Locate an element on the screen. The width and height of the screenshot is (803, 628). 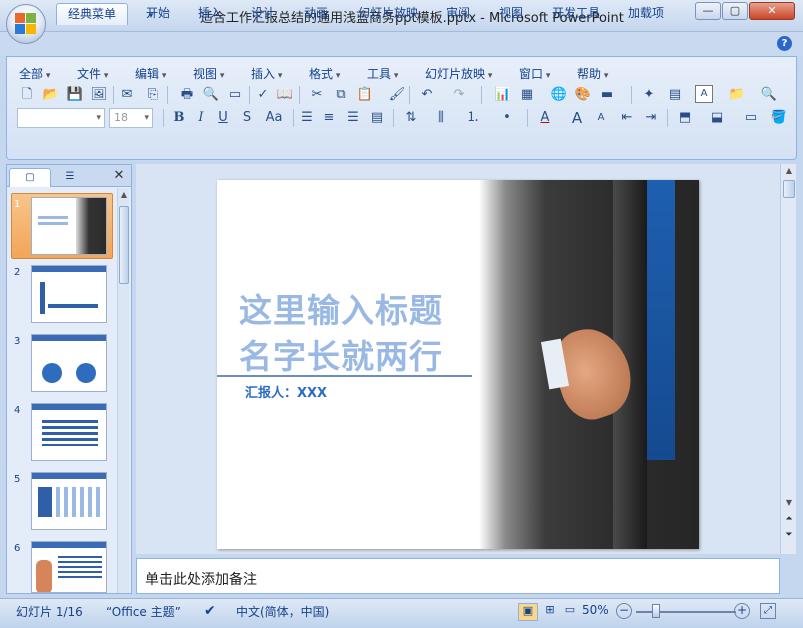
chart-icon: 📊 is located at coordinates (503, 95).